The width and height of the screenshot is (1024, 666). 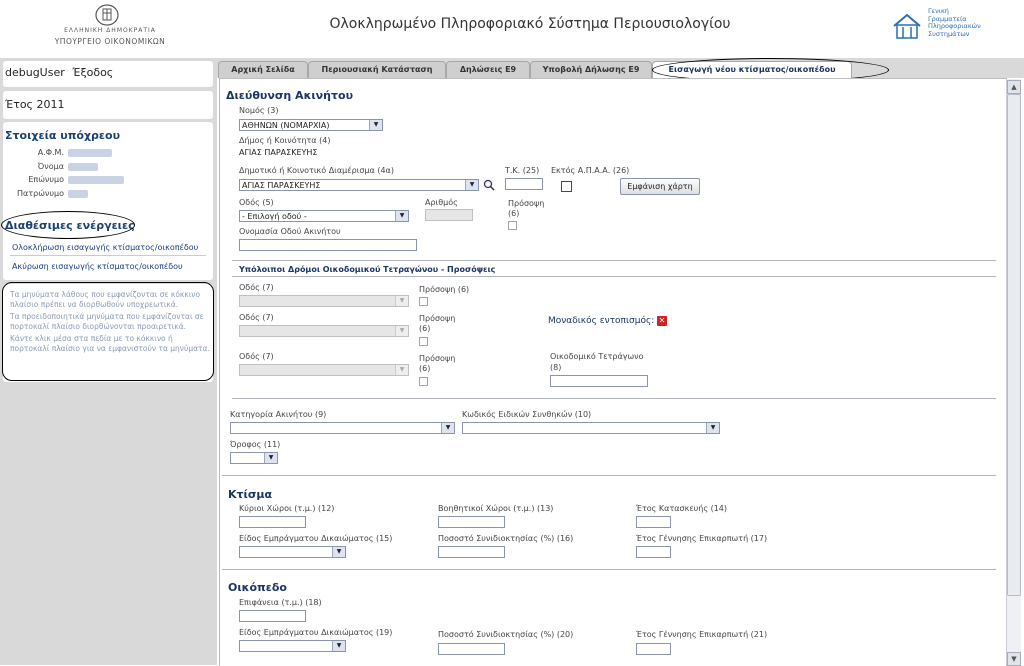 I want to click on prosopsi-num-2: (6), so click(x=425, y=328).